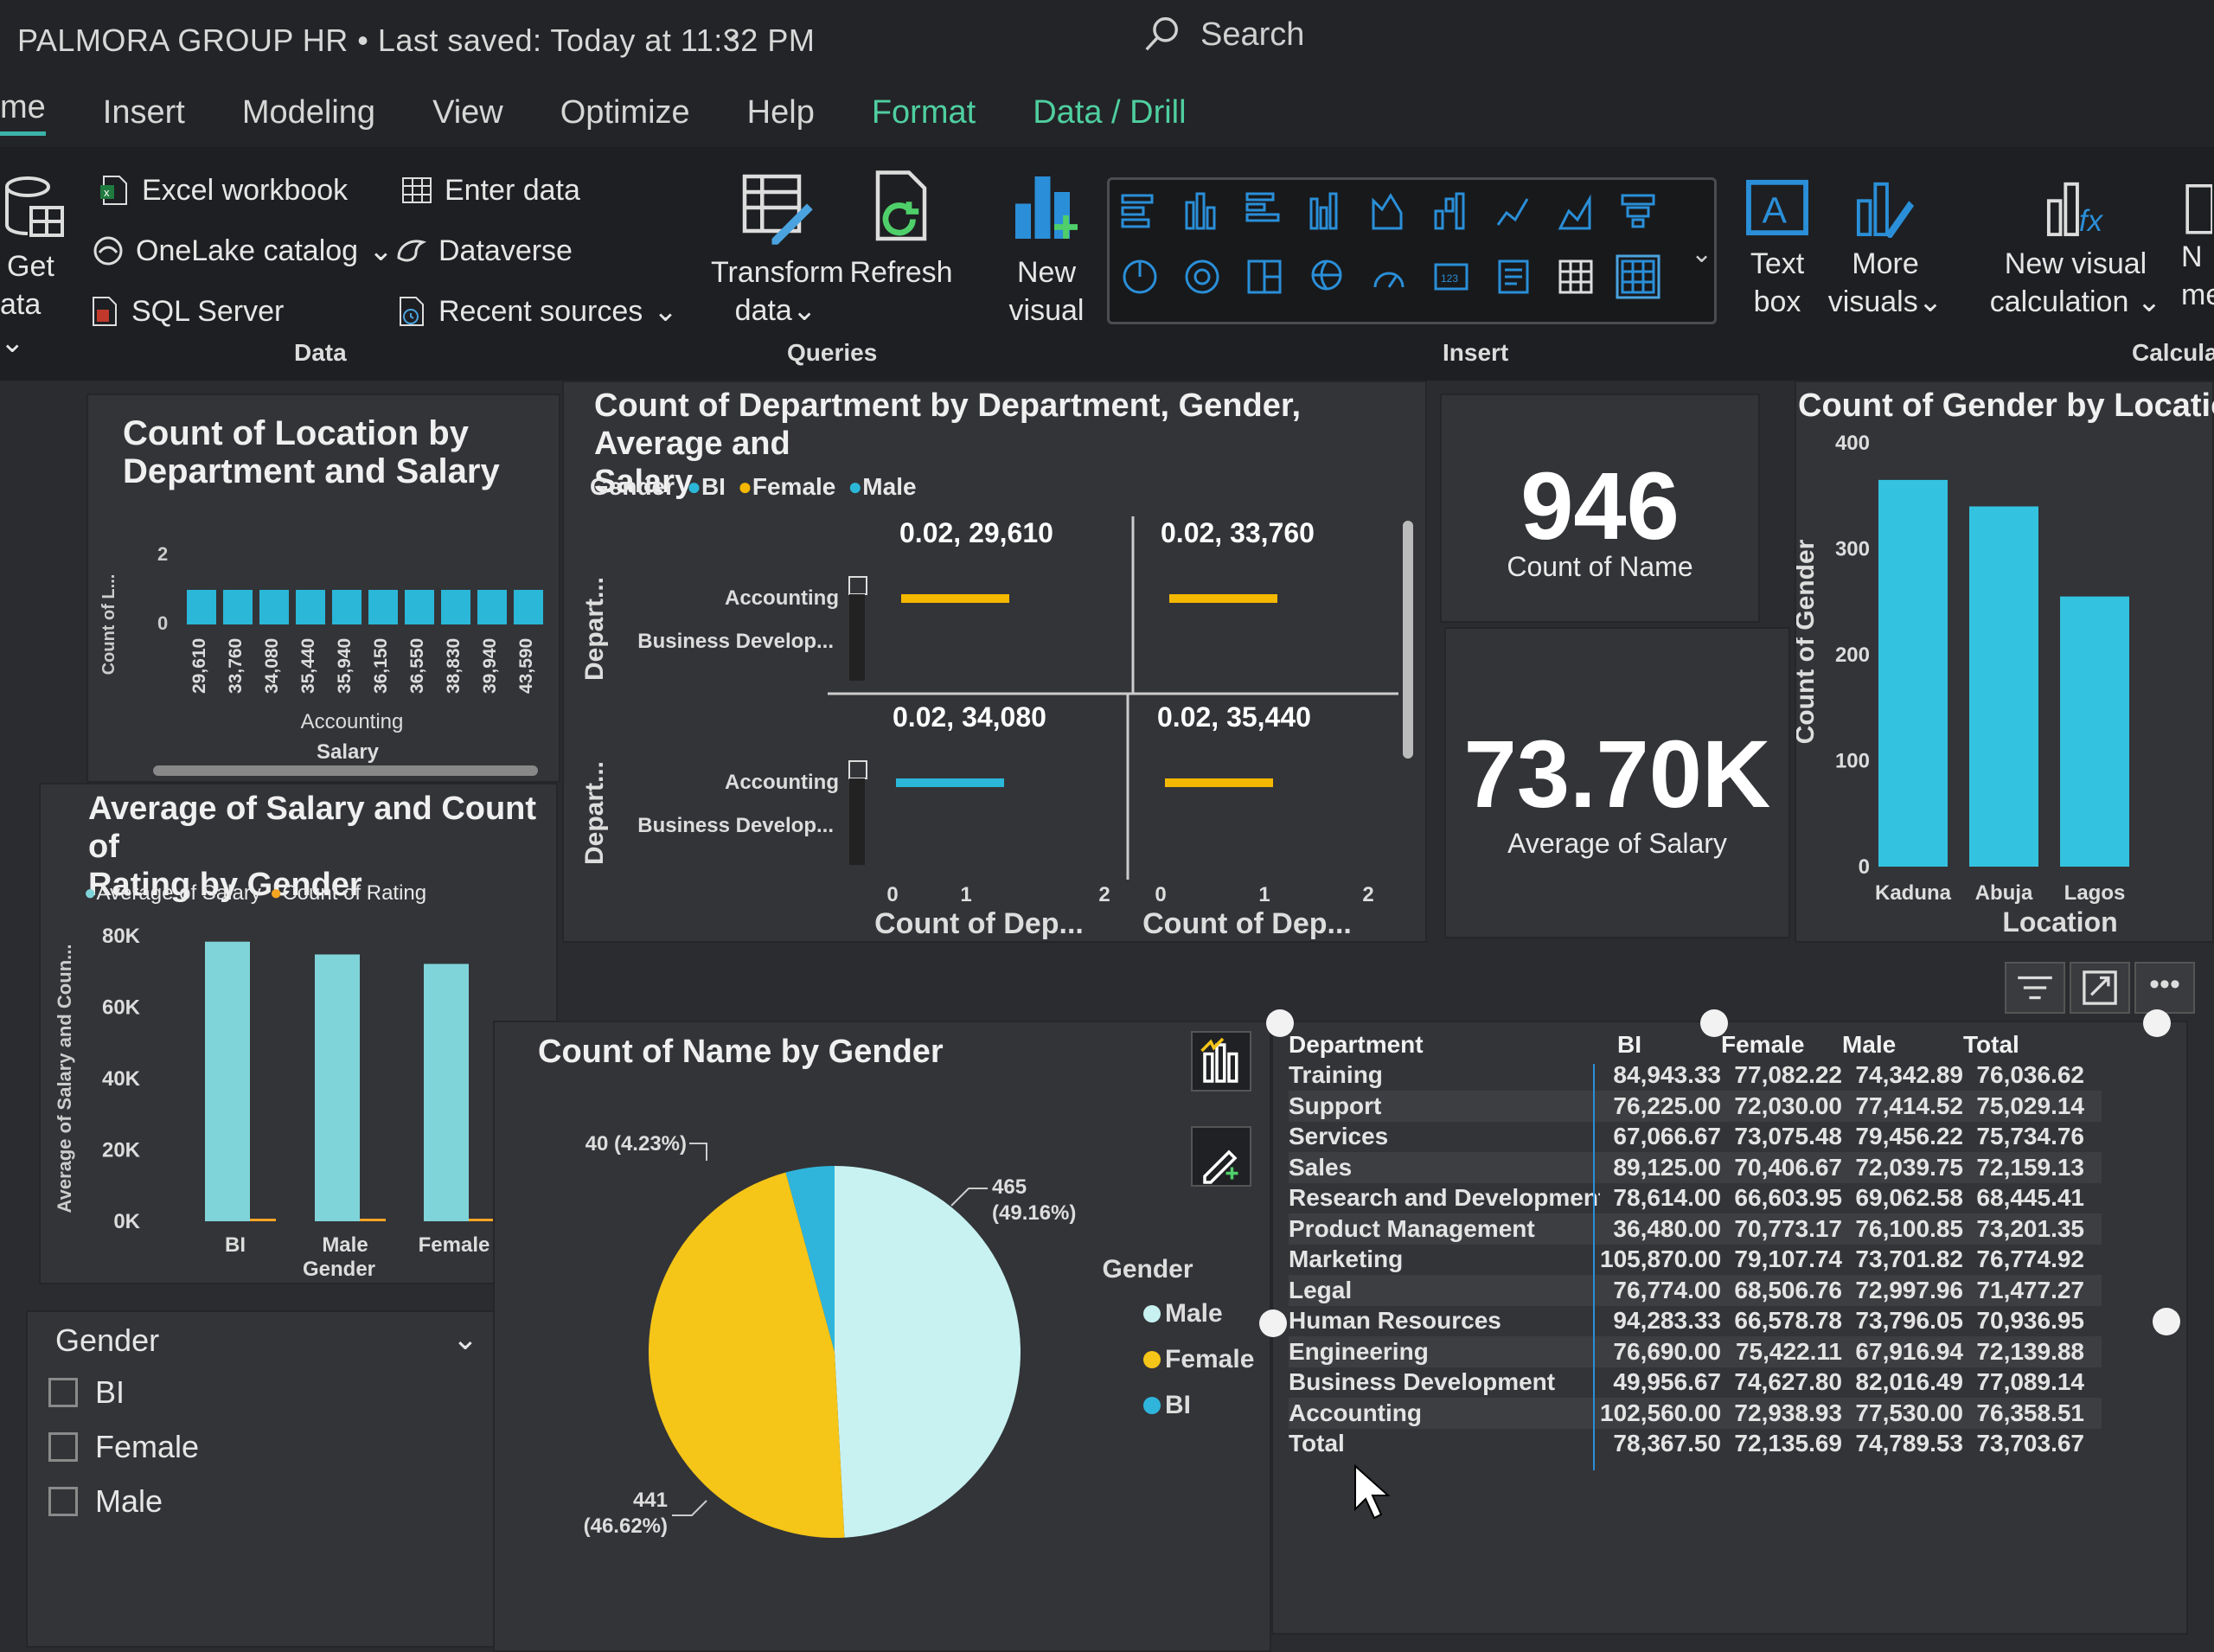  What do you see at coordinates (1412, 1228) in the screenshot?
I see `row-header-cell: Product Management` at bounding box center [1412, 1228].